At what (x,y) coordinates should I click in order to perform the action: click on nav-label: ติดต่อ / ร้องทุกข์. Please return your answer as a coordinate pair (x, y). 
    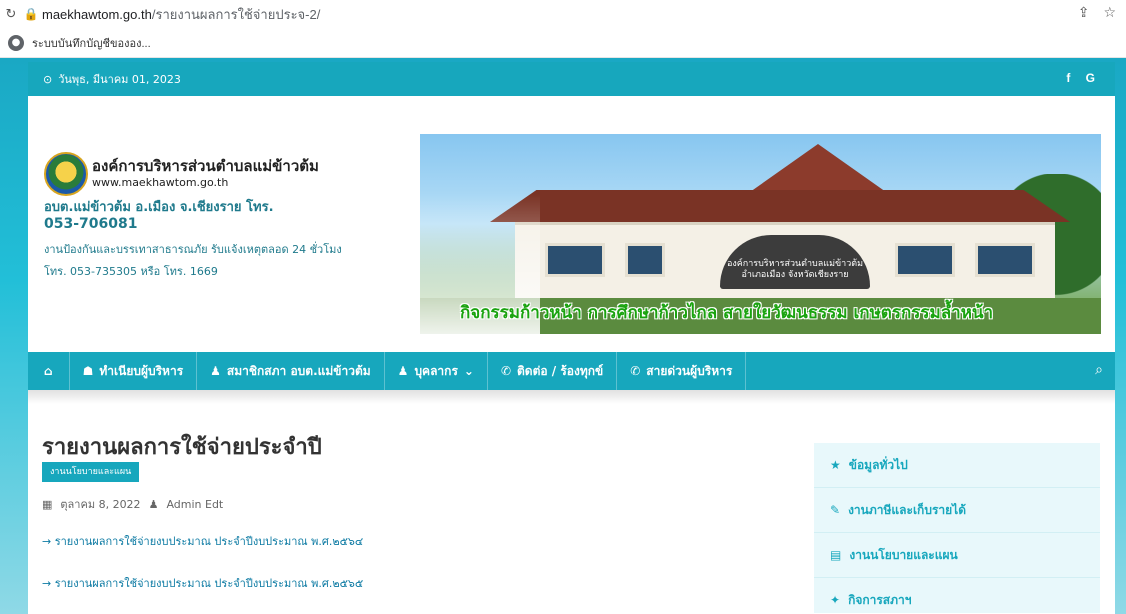
    Looking at the image, I should click on (560, 370).